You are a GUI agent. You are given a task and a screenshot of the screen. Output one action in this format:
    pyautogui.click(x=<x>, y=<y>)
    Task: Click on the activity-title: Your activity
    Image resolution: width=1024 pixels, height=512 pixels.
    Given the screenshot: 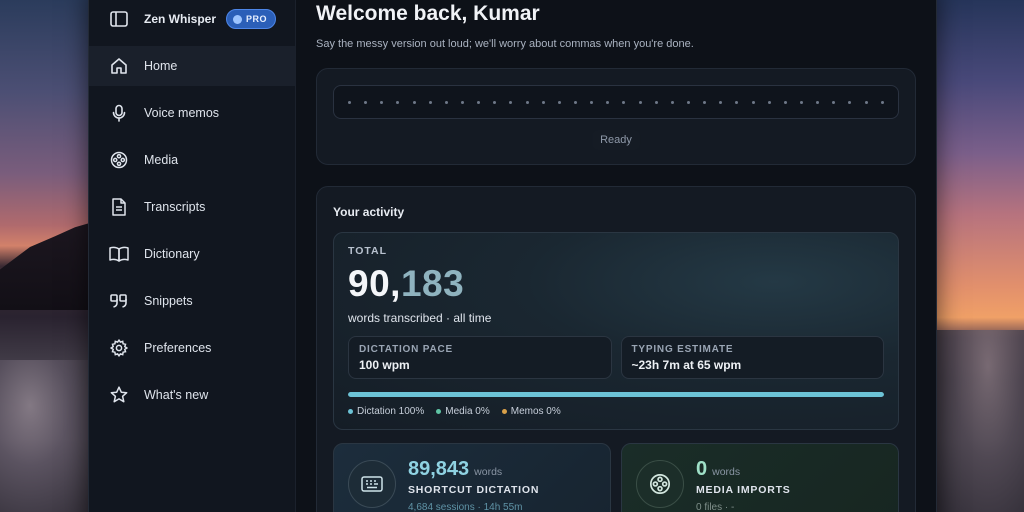 What is the action you would take?
    pyautogui.click(x=369, y=212)
    